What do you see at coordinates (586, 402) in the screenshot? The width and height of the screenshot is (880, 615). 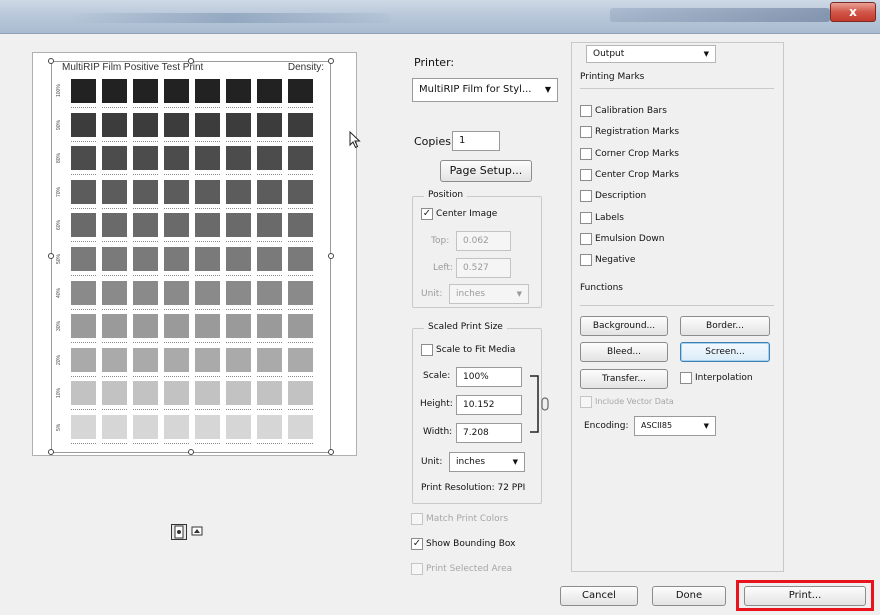 I see `include-vector-data-checkbox` at bounding box center [586, 402].